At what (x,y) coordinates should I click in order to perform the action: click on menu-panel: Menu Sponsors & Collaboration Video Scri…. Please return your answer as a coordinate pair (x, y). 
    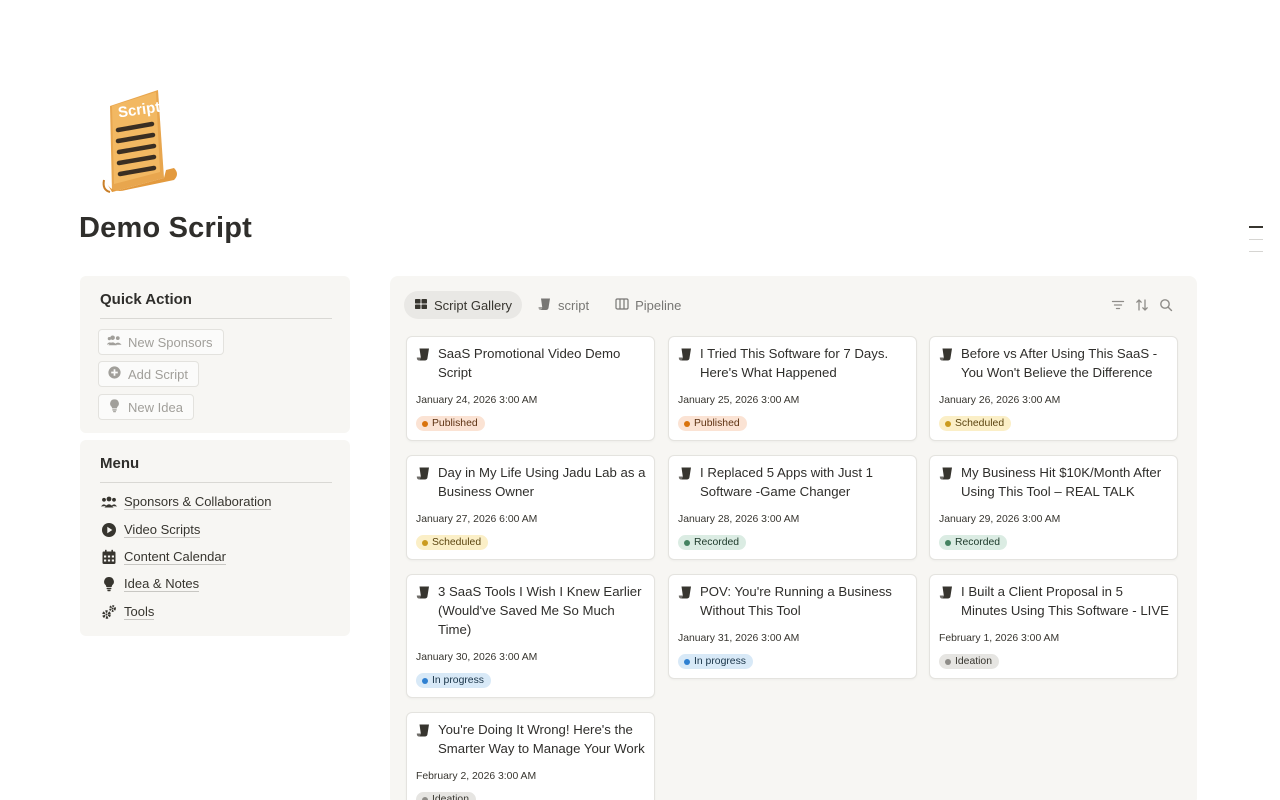
    Looking at the image, I should click on (215, 538).